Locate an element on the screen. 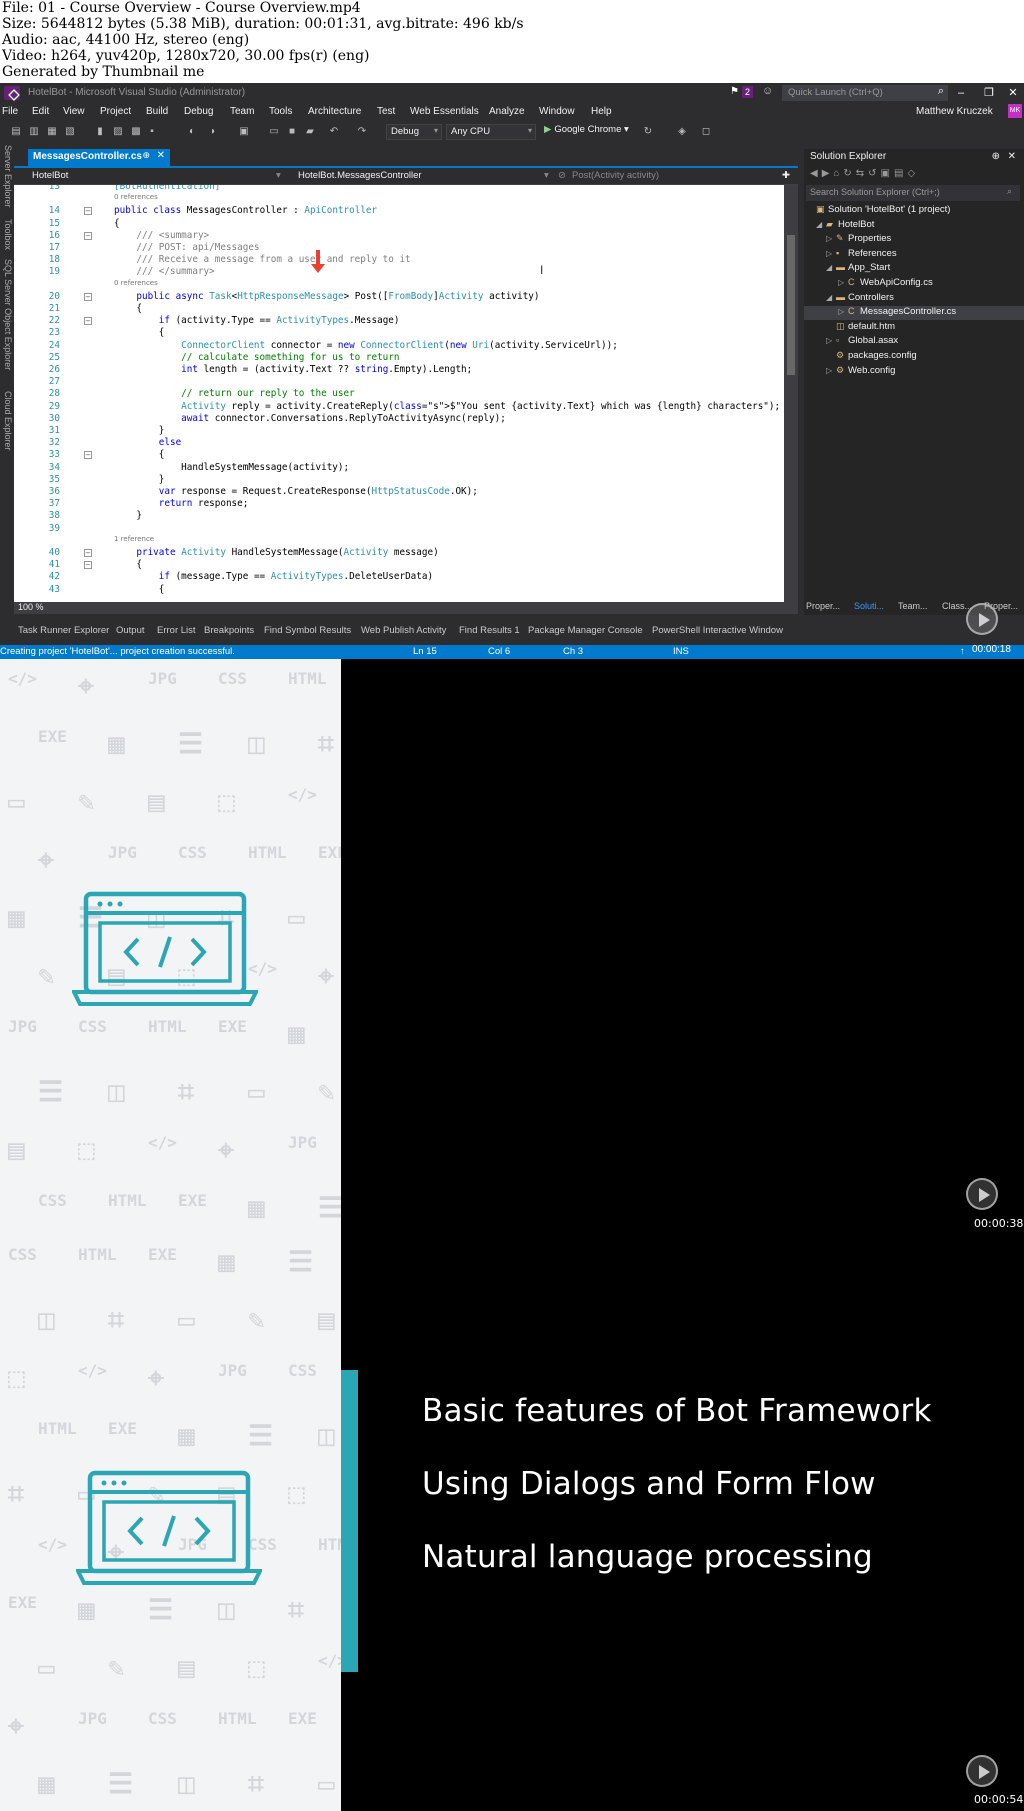  tree-item: ▷ ▫ Global.asax is located at coordinates (914, 342).